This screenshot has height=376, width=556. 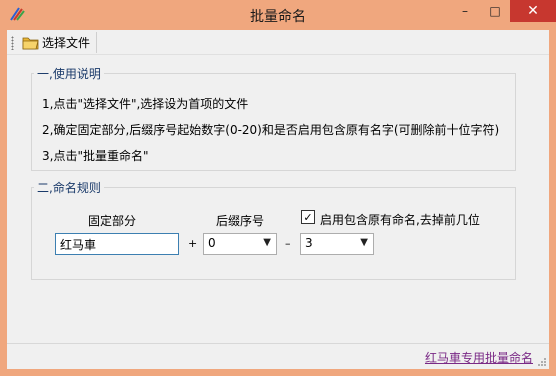 What do you see at coordinates (278, 356) in the screenshot?
I see `status-bar: 红马車专用批量命名` at bounding box center [278, 356].